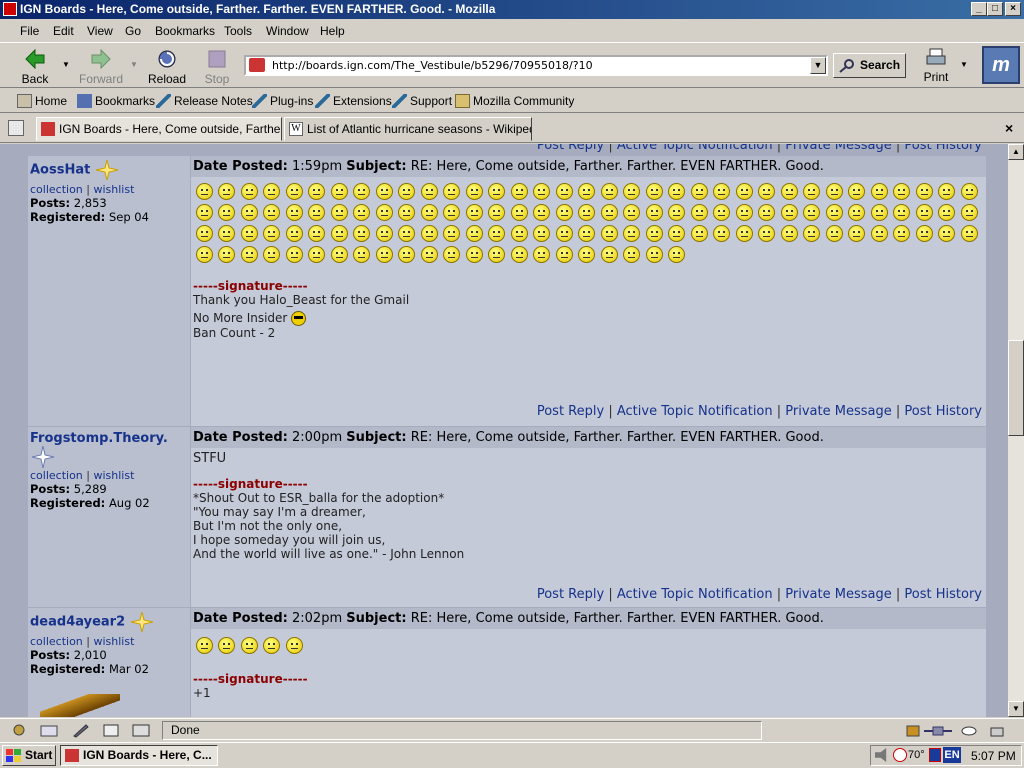 This screenshot has width=1024, height=768. What do you see at coordinates (514, 101) in the screenshot?
I see `mozilla-community-link: Mozilla Community` at bounding box center [514, 101].